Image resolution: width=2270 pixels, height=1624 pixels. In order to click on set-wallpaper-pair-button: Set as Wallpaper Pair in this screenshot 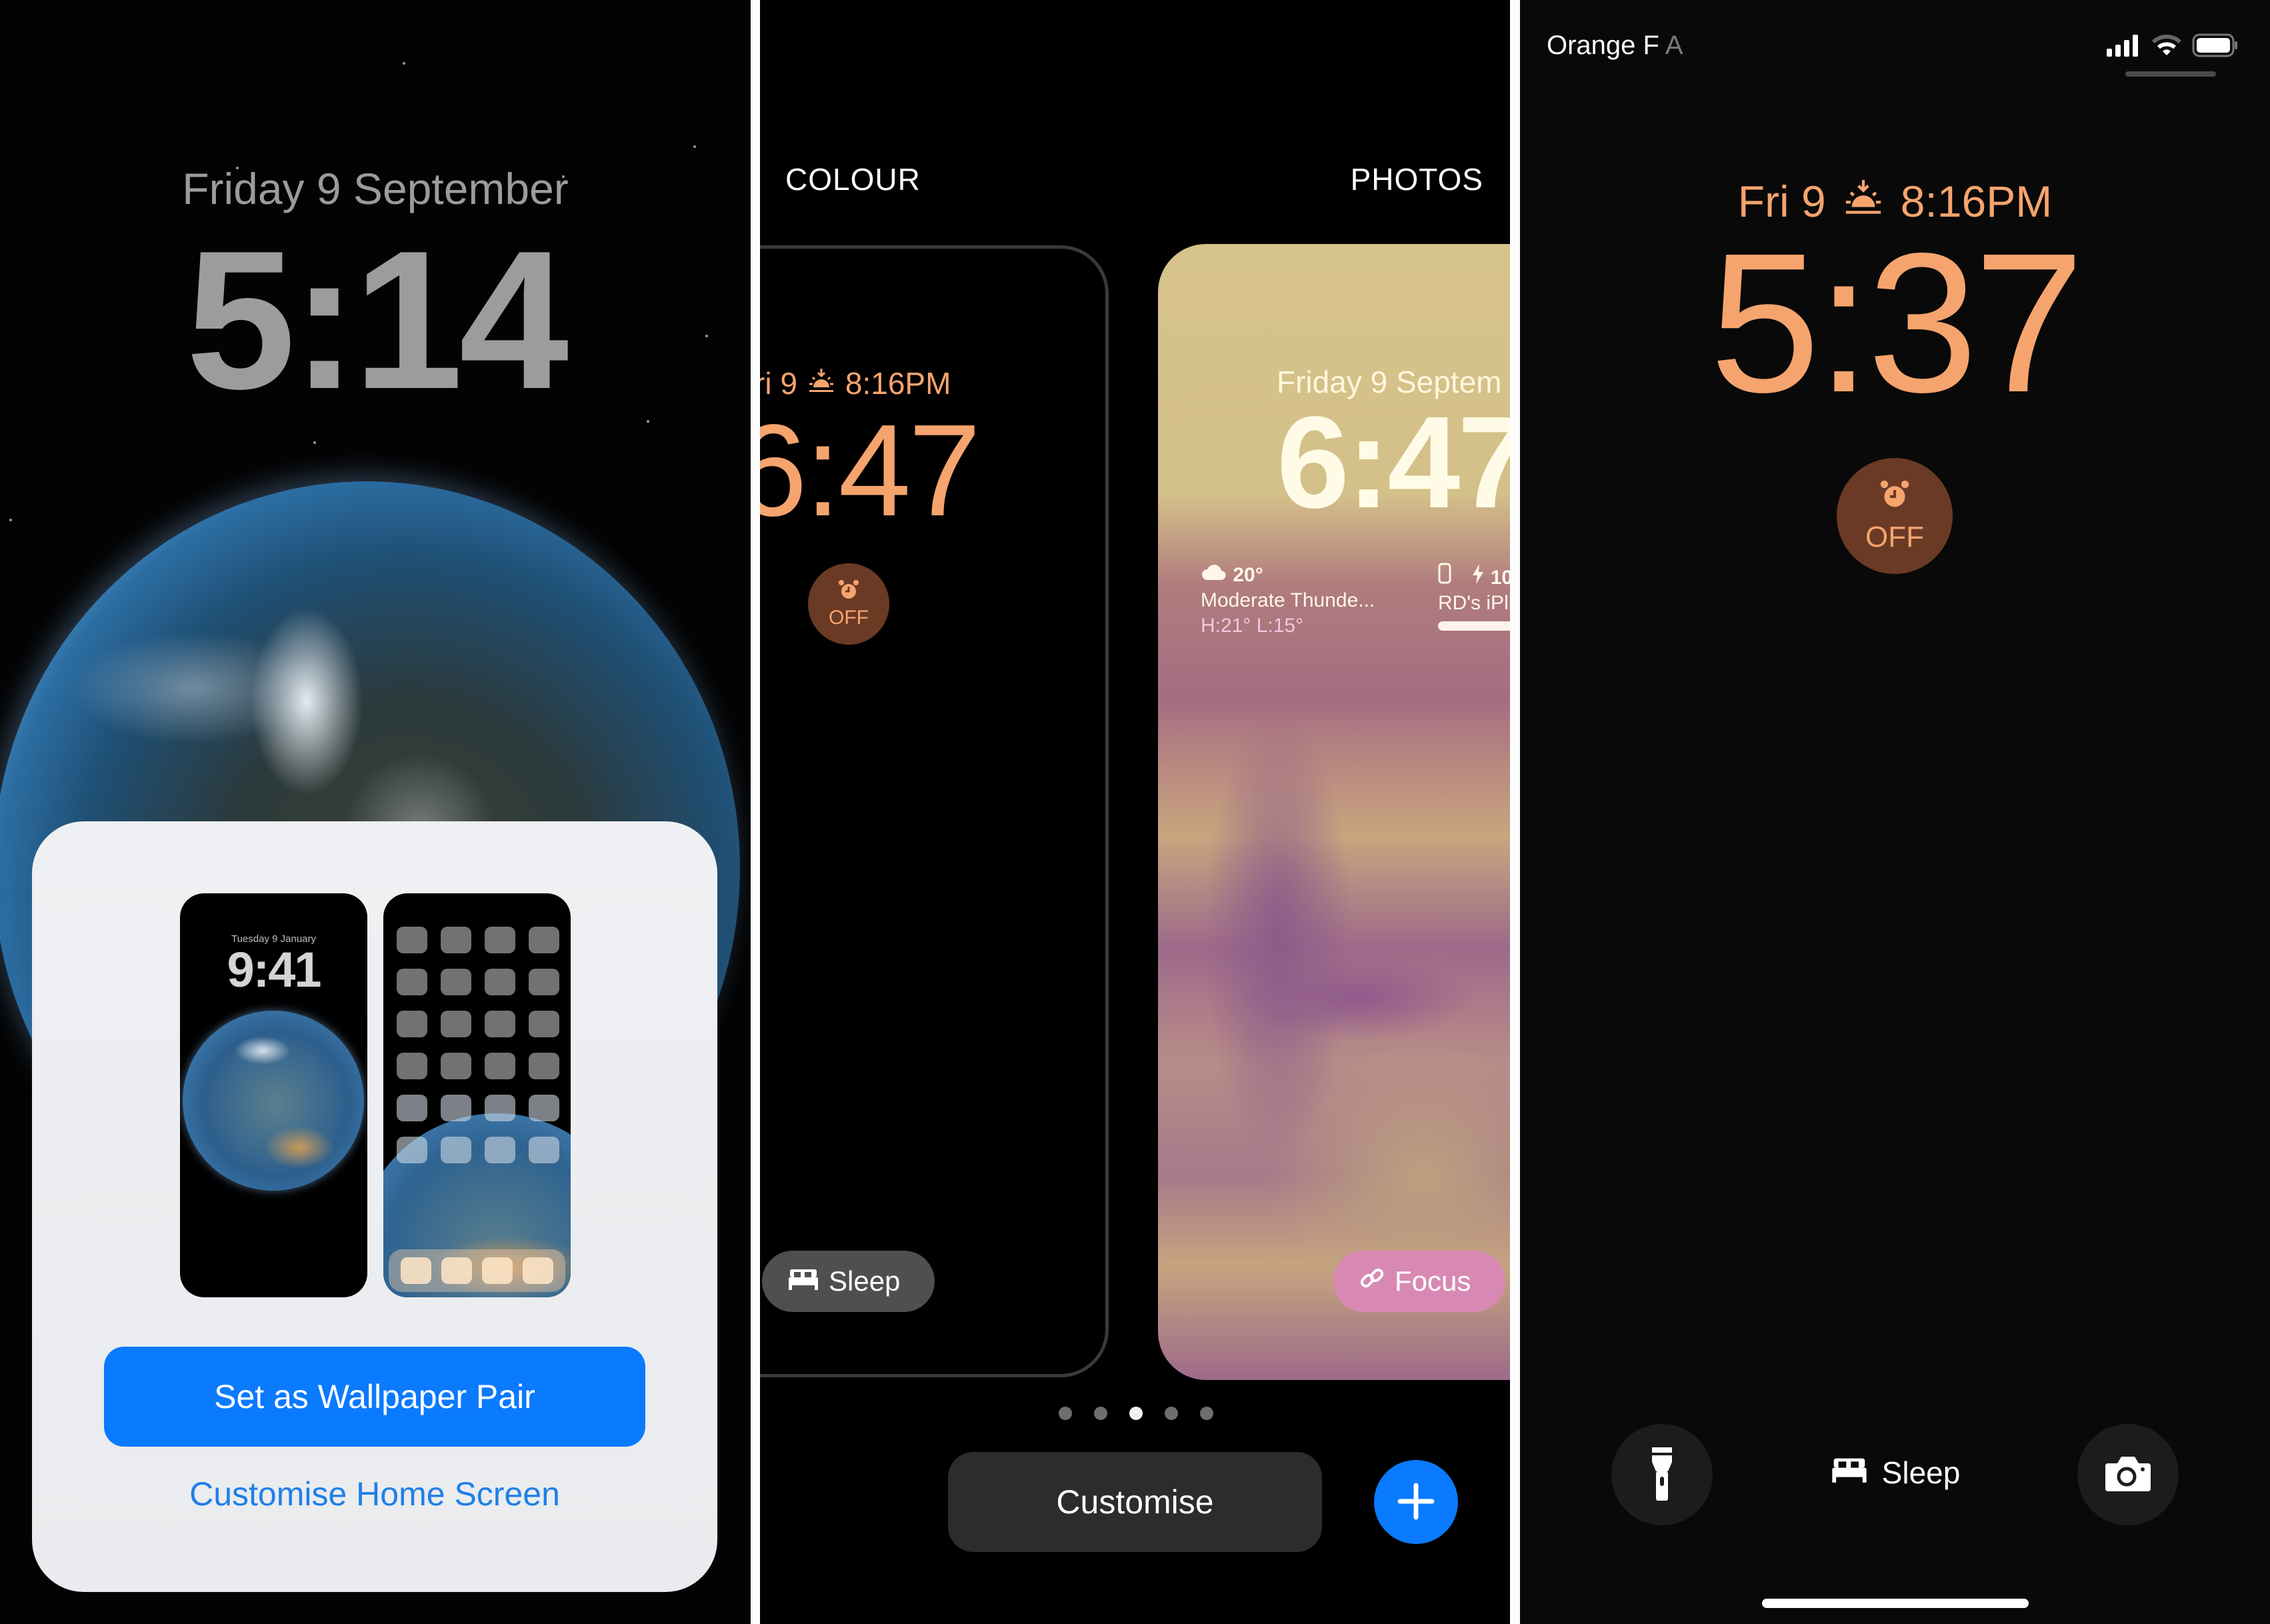, I will do `click(374, 1397)`.